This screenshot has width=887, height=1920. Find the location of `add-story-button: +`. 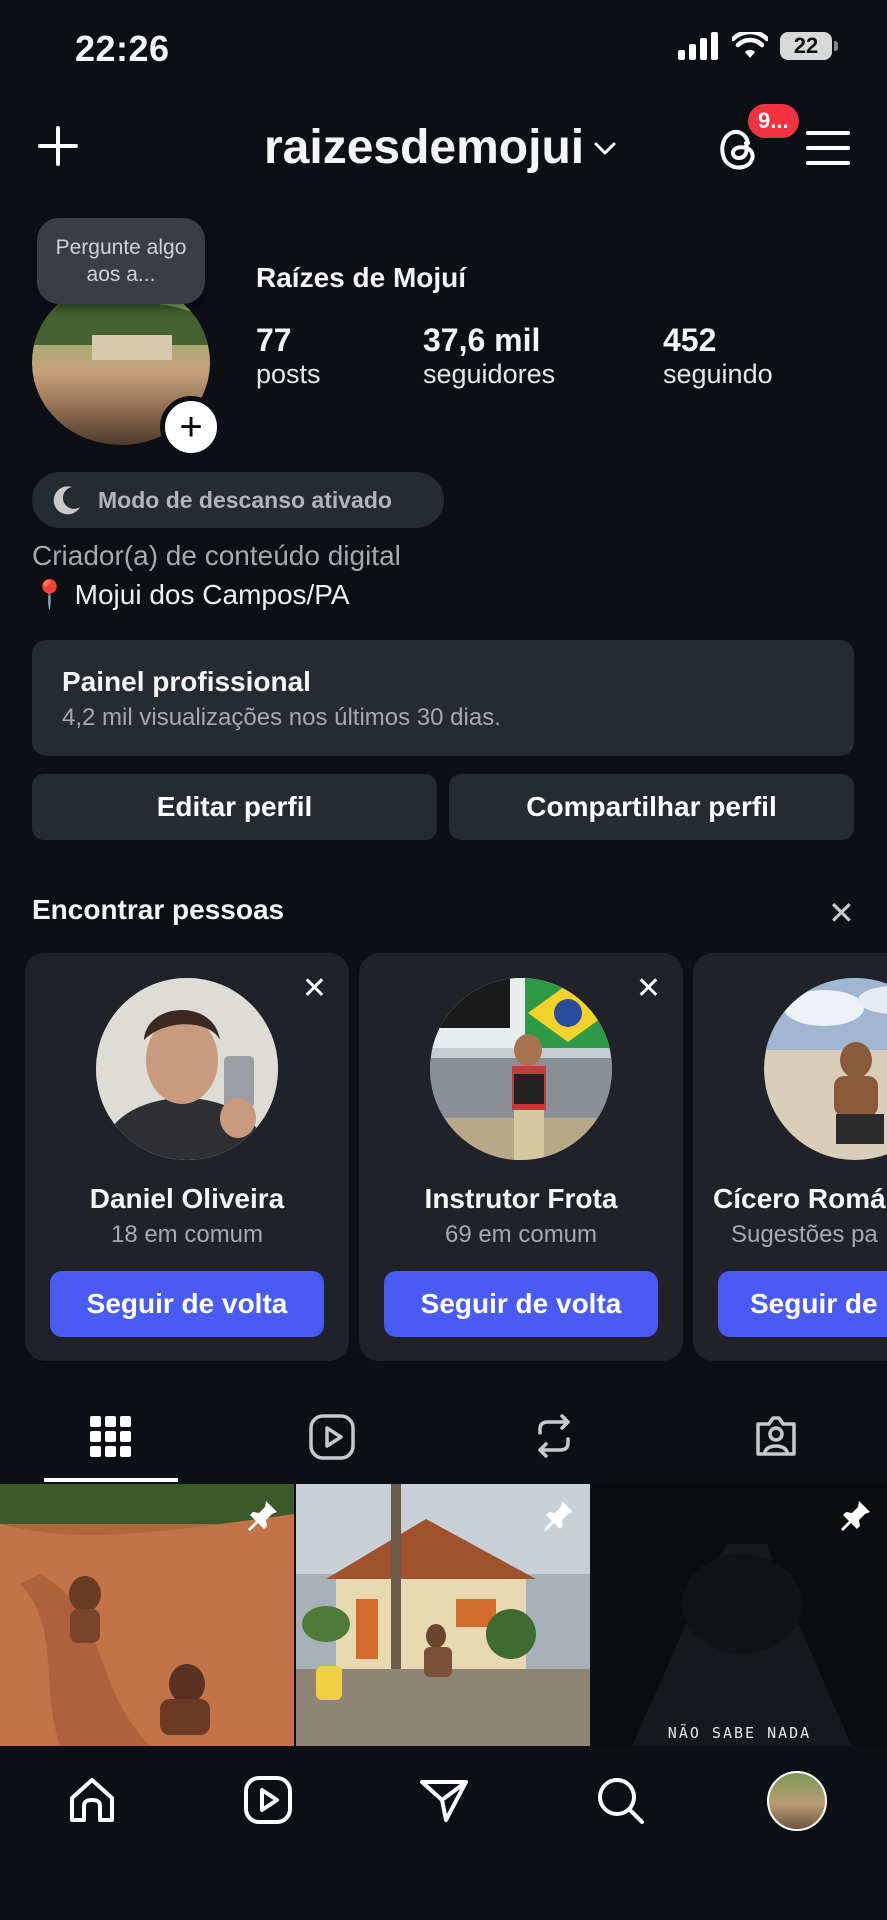

add-story-button: + is located at coordinates (191, 427).